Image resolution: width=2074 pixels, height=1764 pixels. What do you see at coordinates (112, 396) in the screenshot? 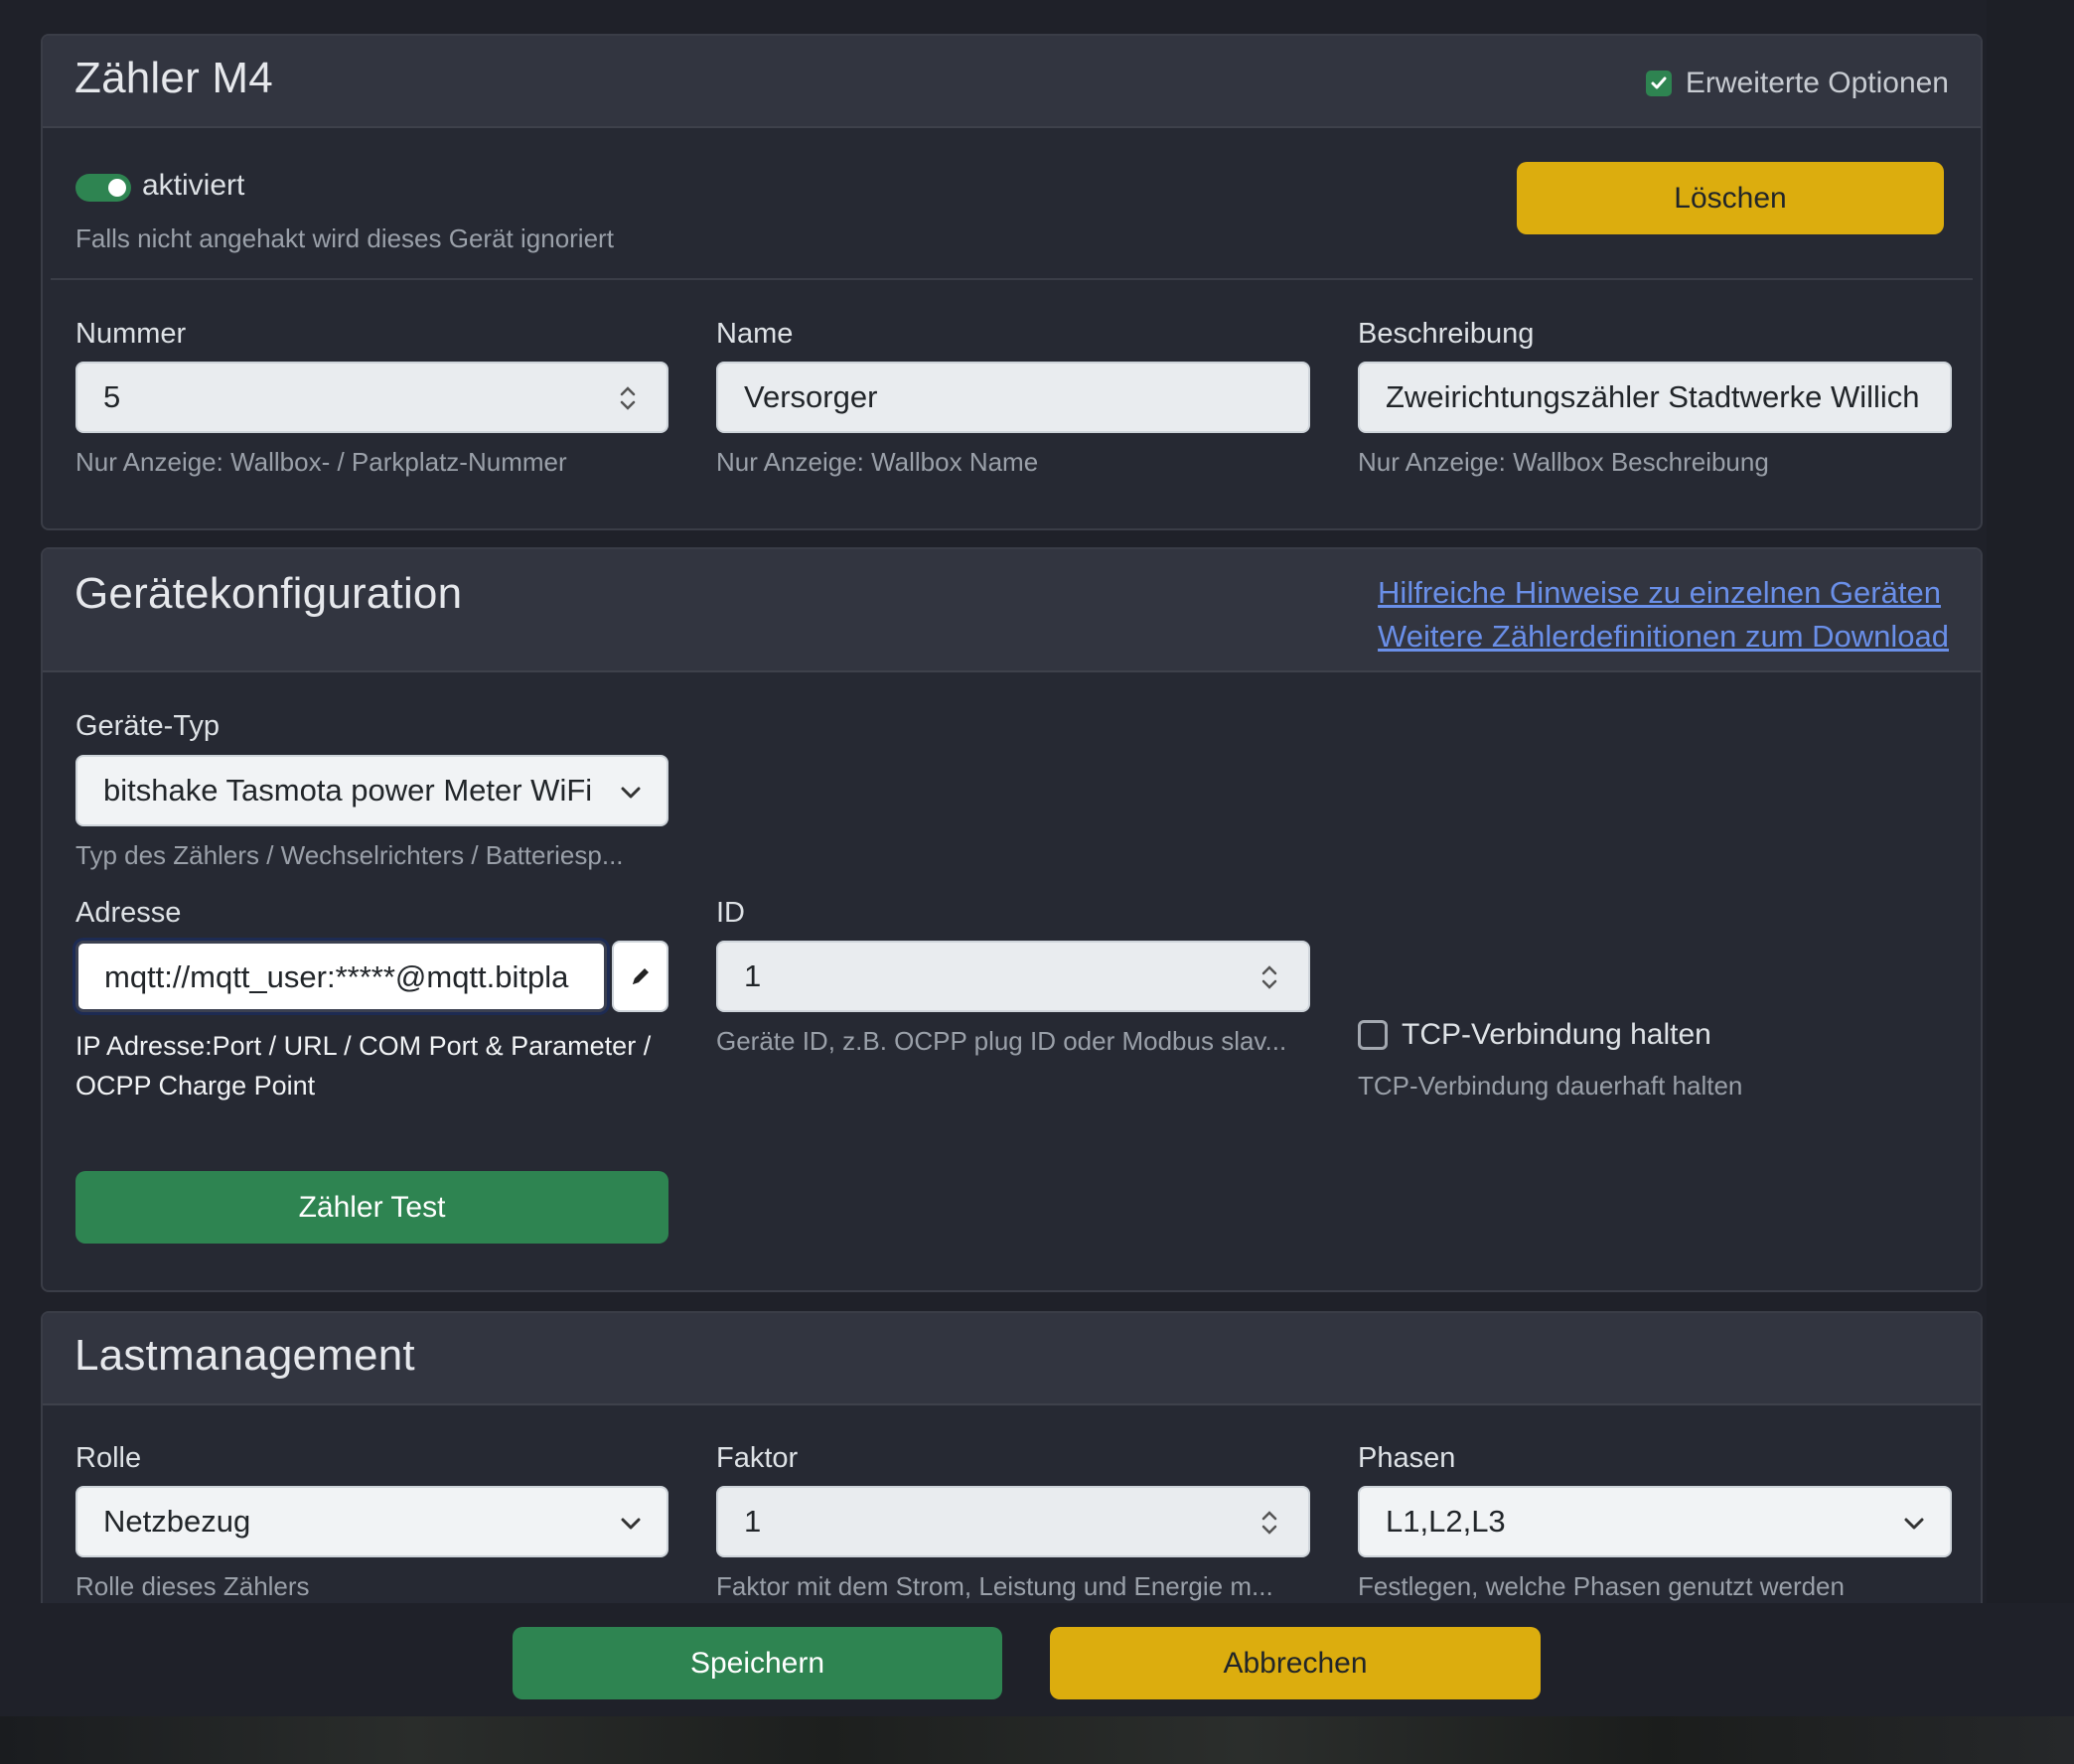
I see `number-value: 5` at bounding box center [112, 396].